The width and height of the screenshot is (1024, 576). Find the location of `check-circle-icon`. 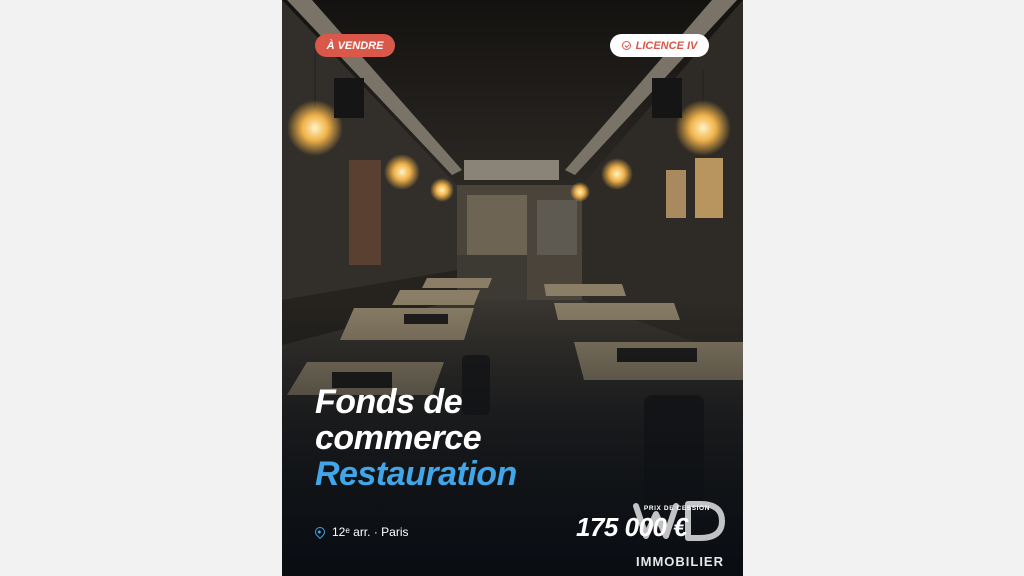

check-circle-icon is located at coordinates (626, 45).